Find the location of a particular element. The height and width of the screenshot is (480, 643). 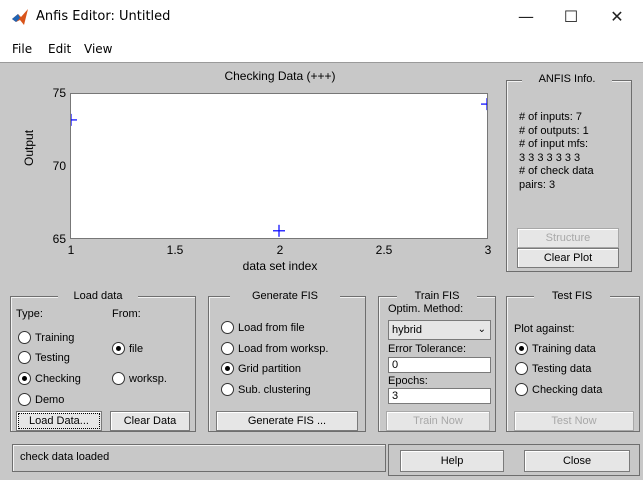

radio-load-from-file: Load from file is located at coordinates (263, 327).